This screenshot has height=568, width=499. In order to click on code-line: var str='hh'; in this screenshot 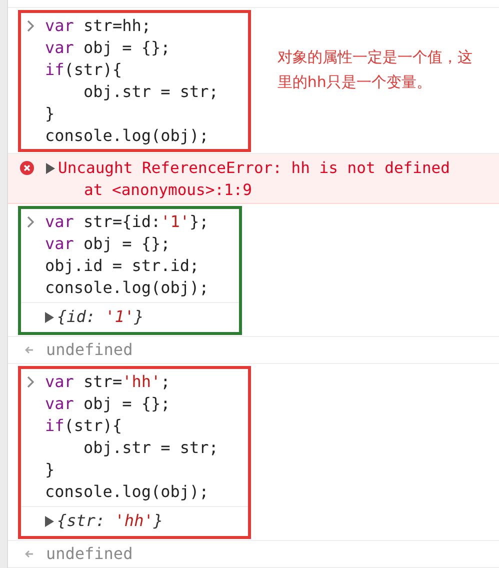, I will do `click(108, 382)`.